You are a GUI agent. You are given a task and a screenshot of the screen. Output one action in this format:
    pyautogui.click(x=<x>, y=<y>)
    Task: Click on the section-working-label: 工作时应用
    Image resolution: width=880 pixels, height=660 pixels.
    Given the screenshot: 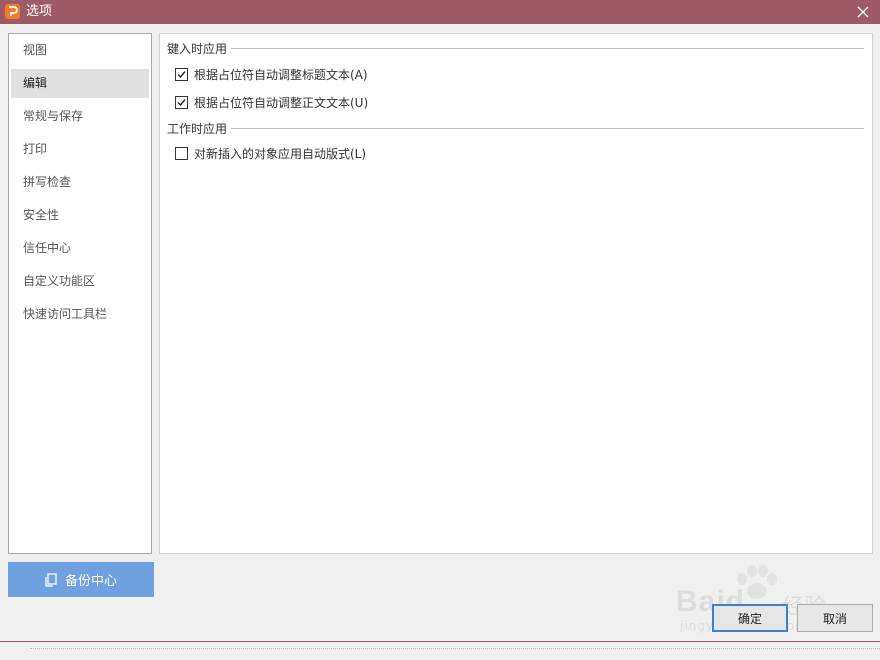 What is the action you would take?
    pyautogui.click(x=197, y=128)
    